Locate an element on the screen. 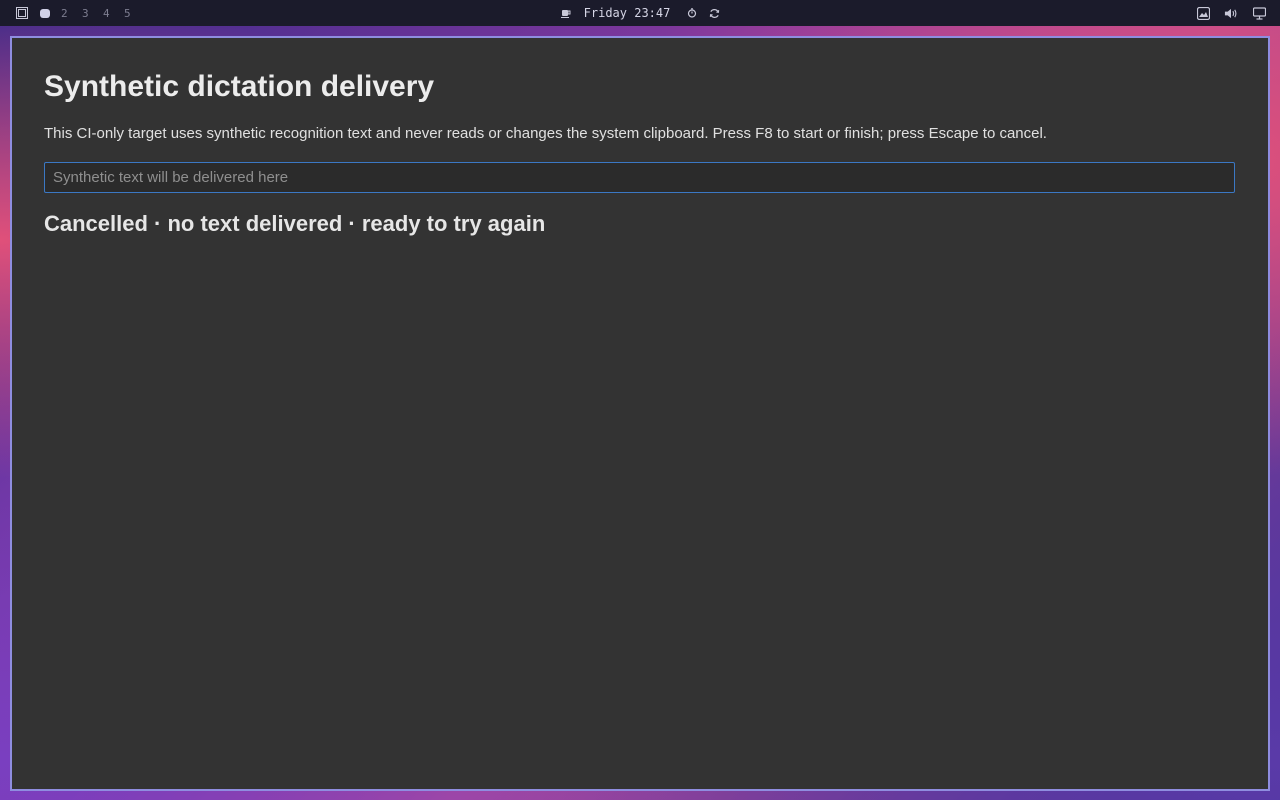 The width and height of the screenshot is (1280, 800). workspace-3: 3 is located at coordinates (92, 13).